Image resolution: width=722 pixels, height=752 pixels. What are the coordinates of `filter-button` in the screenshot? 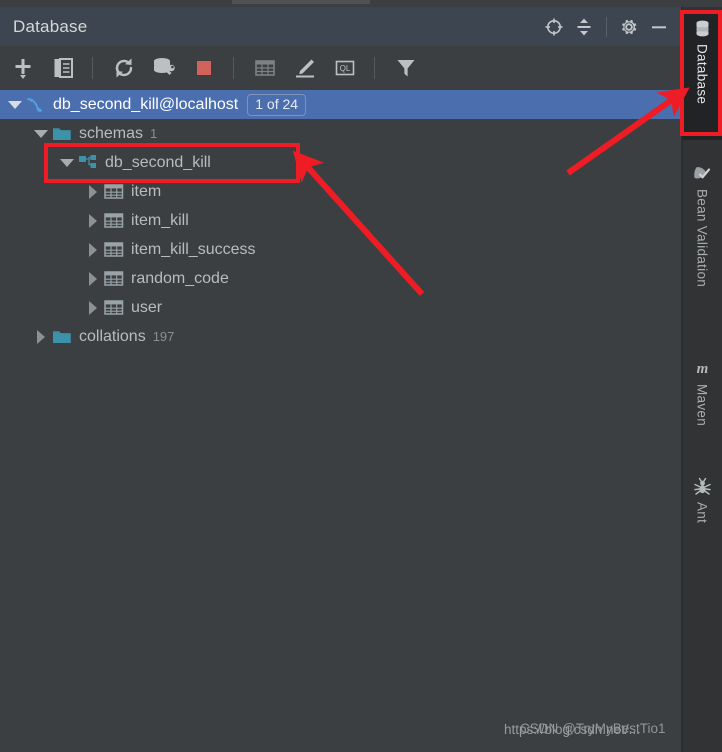 It's located at (406, 68).